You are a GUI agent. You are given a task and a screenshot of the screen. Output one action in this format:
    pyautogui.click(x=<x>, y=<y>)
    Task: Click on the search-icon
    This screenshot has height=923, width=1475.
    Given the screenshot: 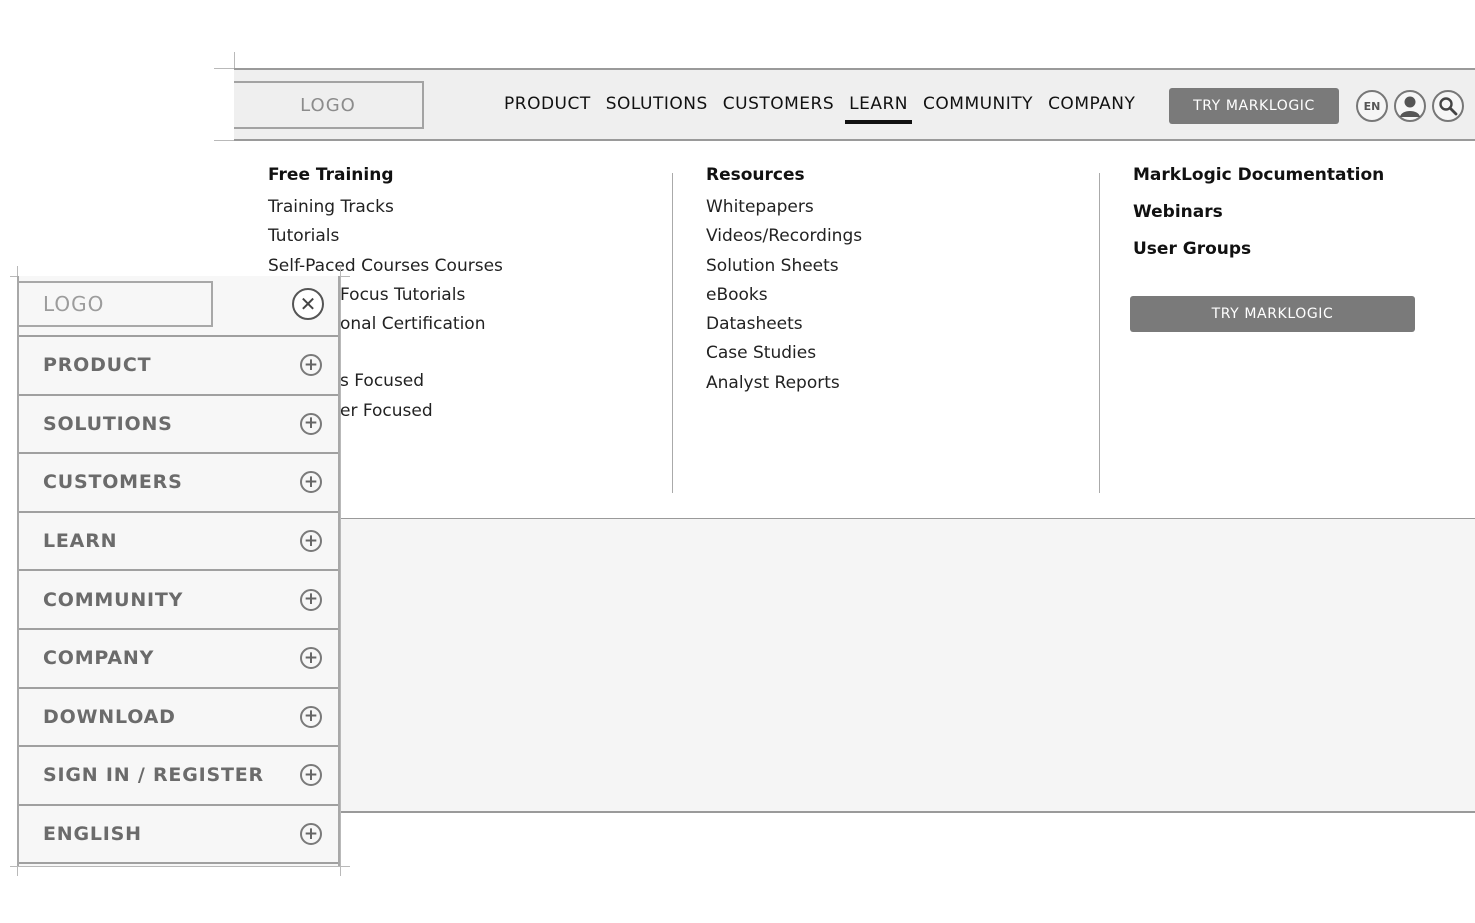 What is the action you would take?
    pyautogui.click(x=1448, y=106)
    